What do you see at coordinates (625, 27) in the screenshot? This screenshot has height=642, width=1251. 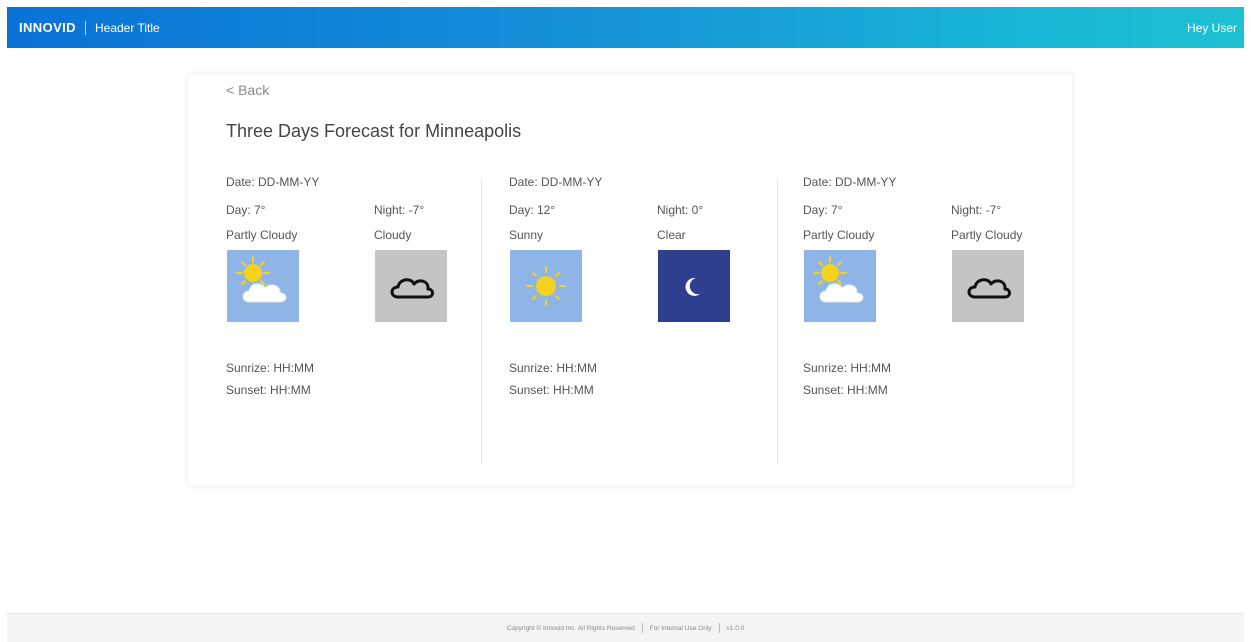 I see `app-header: INNOVID Header Title Hey User` at bounding box center [625, 27].